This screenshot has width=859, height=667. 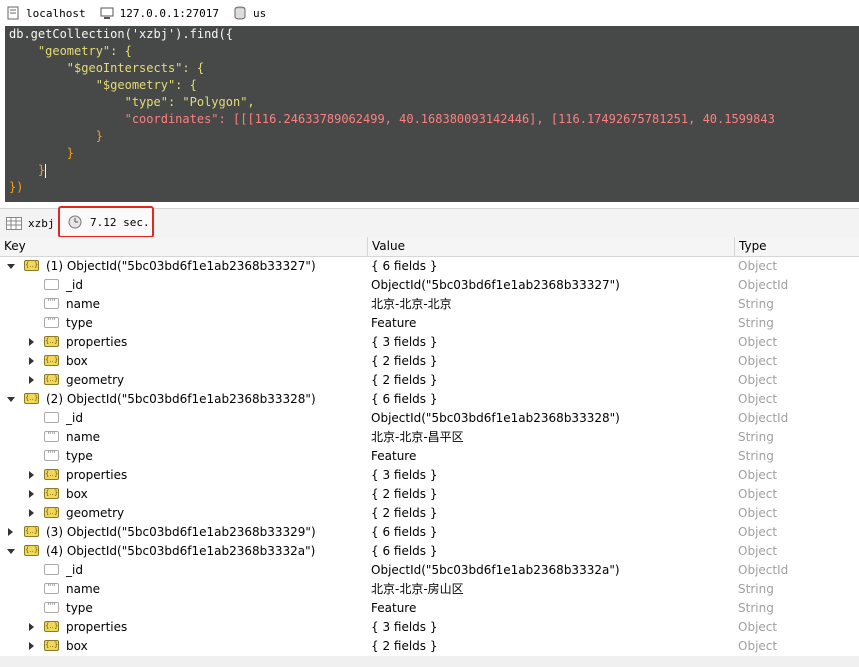 What do you see at coordinates (797, 246) in the screenshot?
I see `column-header-type: Type` at bounding box center [797, 246].